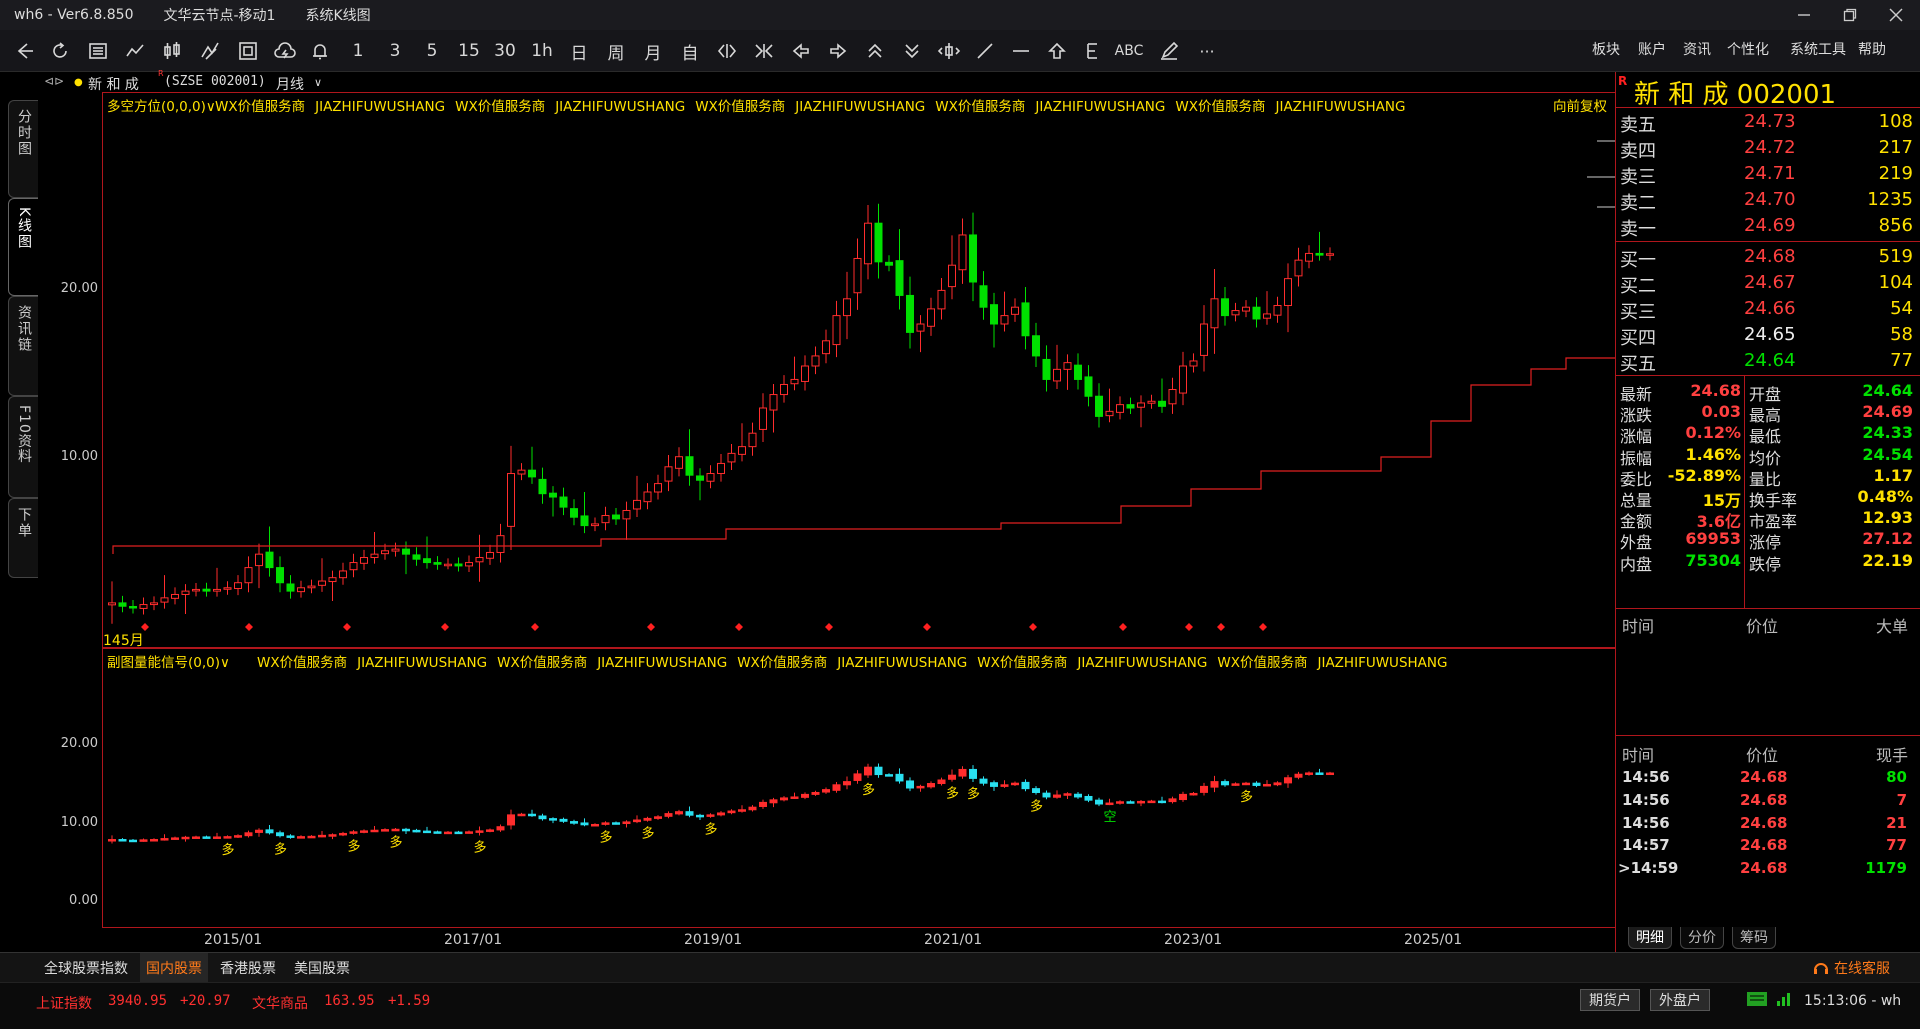 The width and height of the screenshot is (1920, 1029). Describe the element at coordinates (505, 51) in the screenshot. I see `period-30min-button: 30` at that location.